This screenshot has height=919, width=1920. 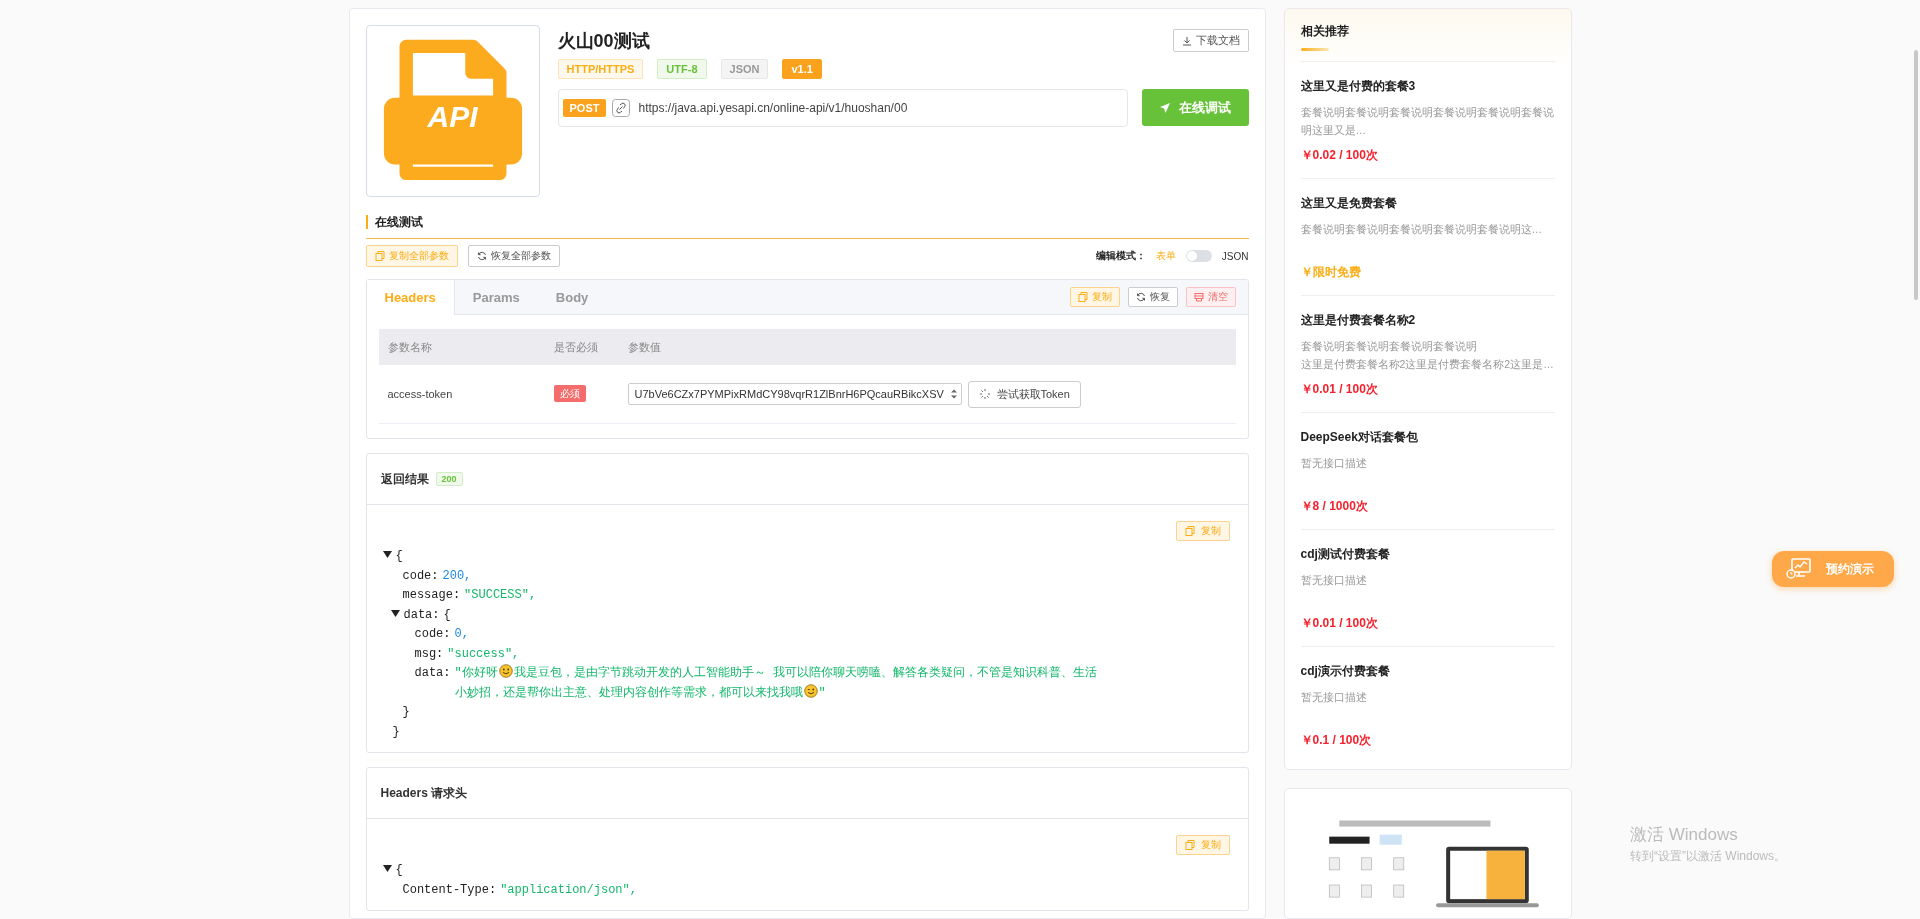 I want to click on section-heading: 在线测试, so click(x=807, y=222).